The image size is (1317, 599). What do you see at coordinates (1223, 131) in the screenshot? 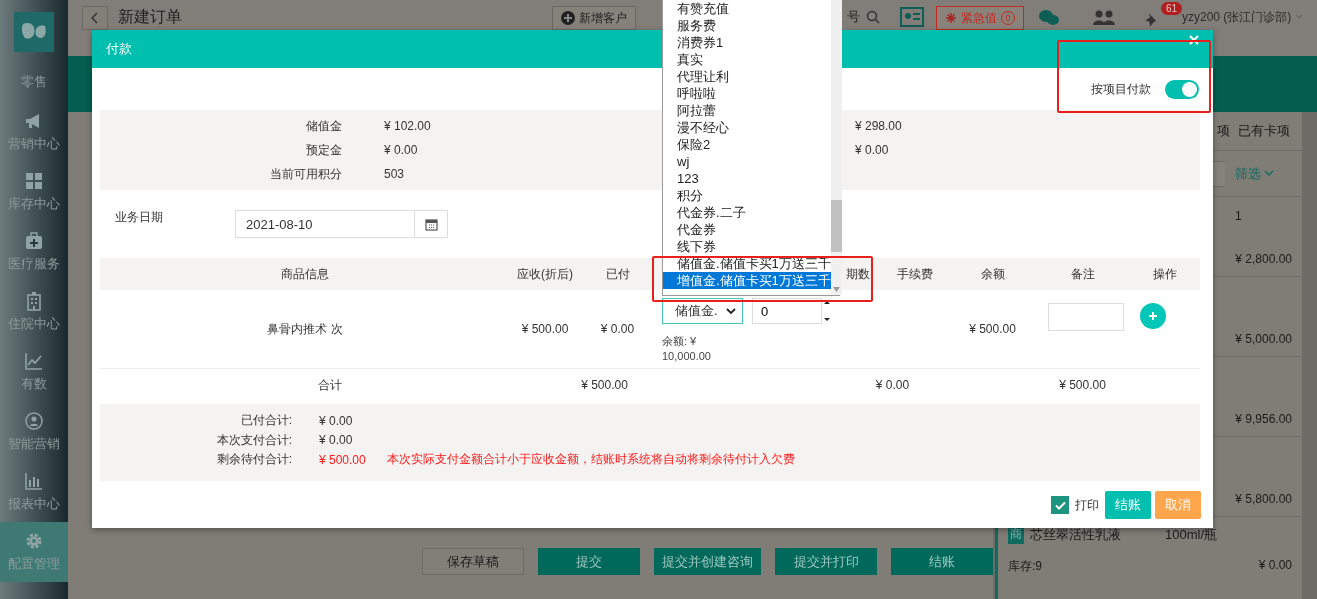
I see `panel-tab: 项` at bounding box center [1223, 131].